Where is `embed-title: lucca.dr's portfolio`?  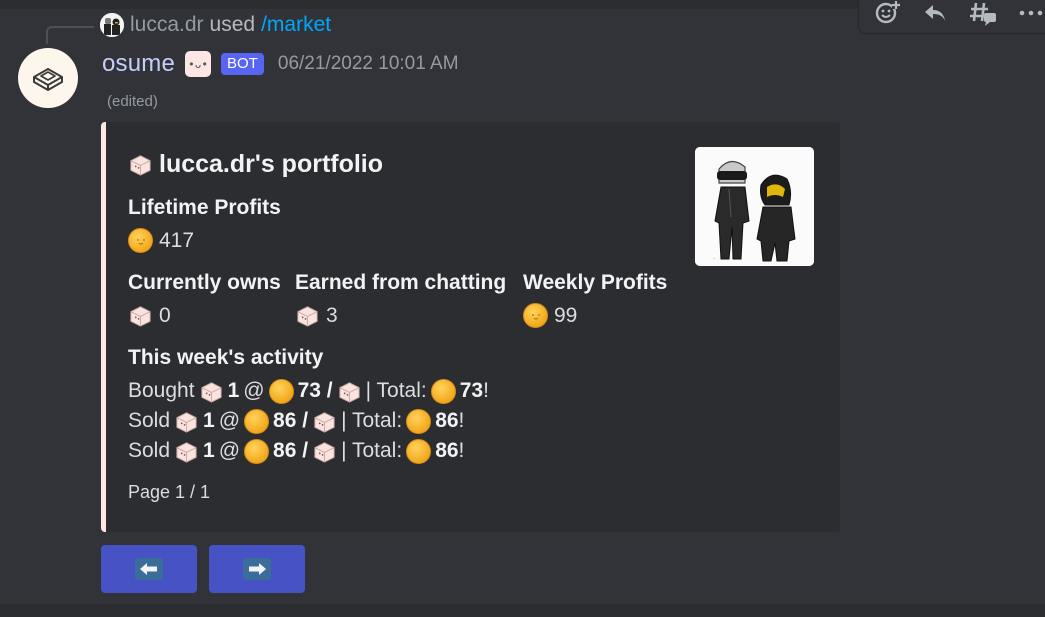 embed-title: lucca.dr's portfolio is located at coordinates (255, 164).